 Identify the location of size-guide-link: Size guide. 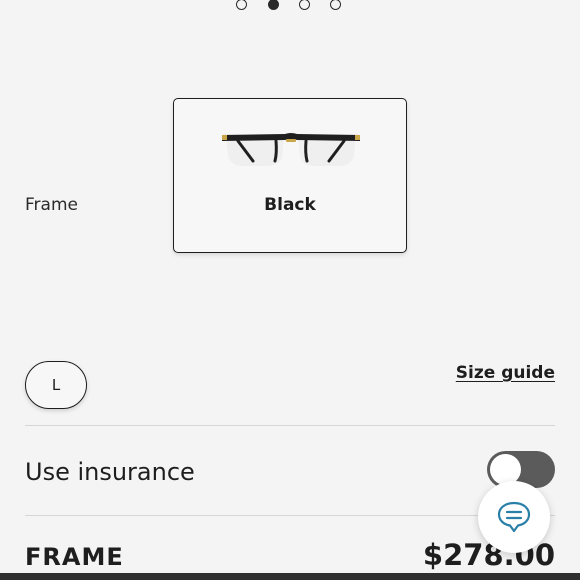
(505, 373).